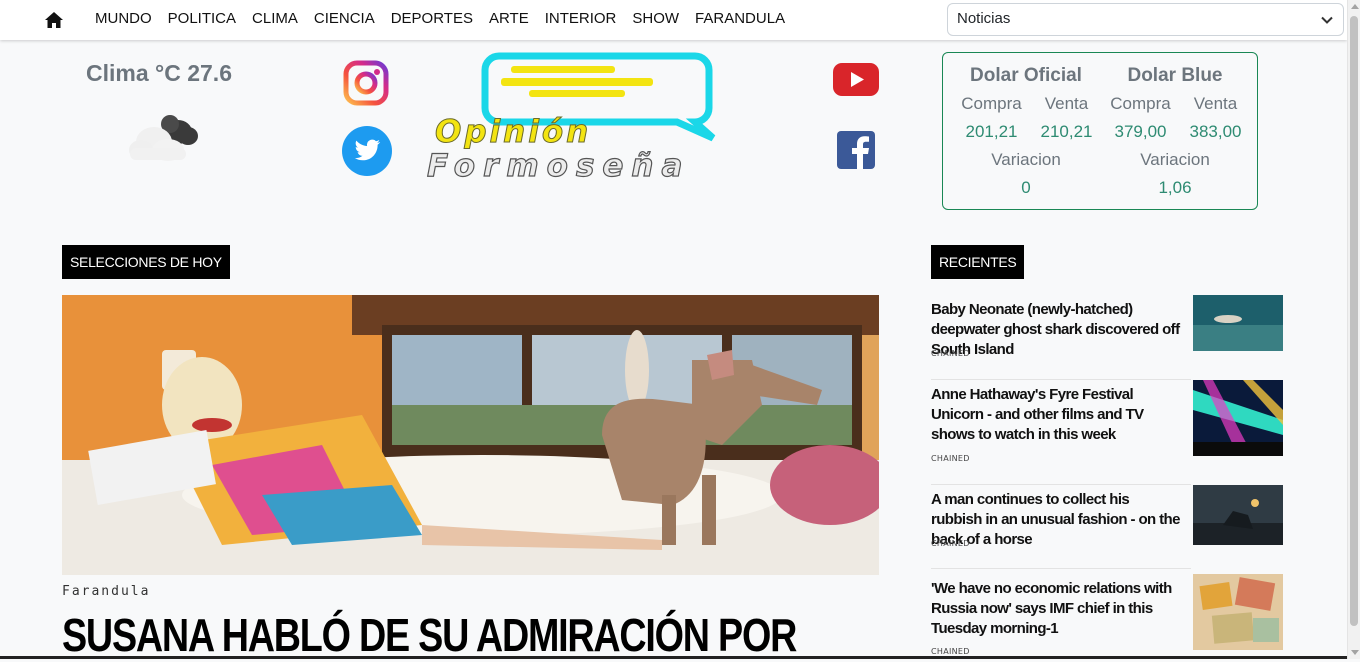 This screenshot has width=1360, height=662. I want to click on scroll-down-arrow-icon, so click(1355, 652).